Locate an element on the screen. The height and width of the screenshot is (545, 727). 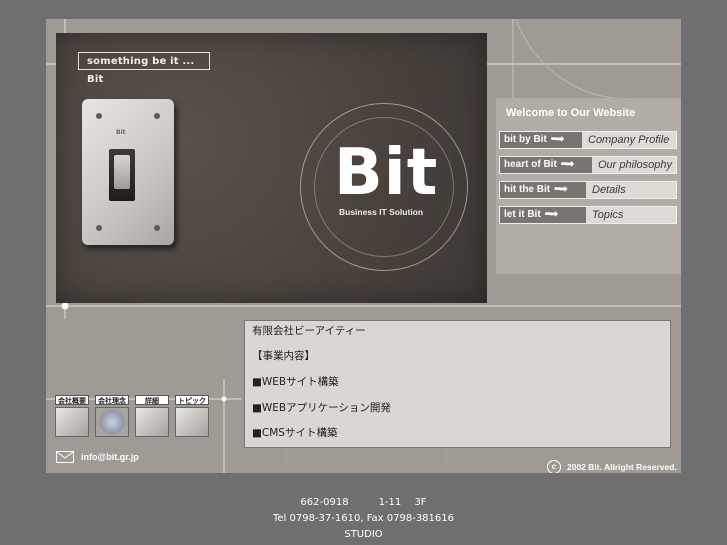
nav-details: hit the Bit ••➡ Details is located at coordinates (588, 190).